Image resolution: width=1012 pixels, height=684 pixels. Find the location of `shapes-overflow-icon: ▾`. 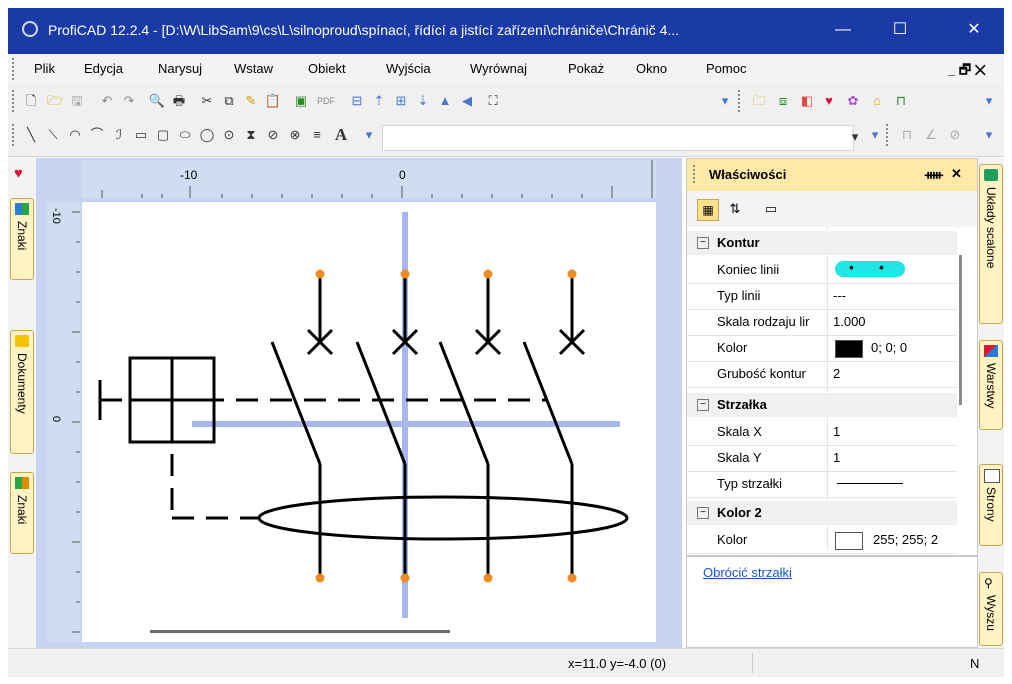

shapes-overflow-icon: ▾ is located at coordinates (989, 135).